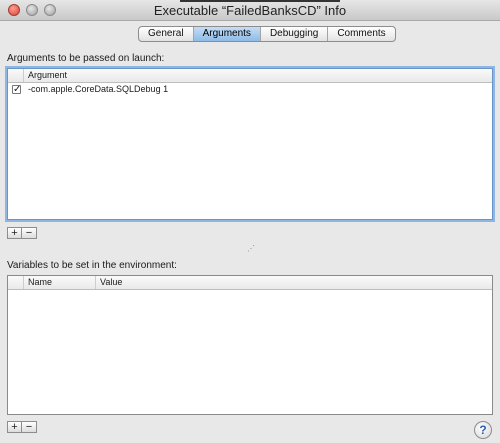 The height and width of the screenshot is (443, 500). What do you see at coordinates (251, 249) in the screenshot?
I see `split-view-handle: ⋰` at bounding box center [251, 249].